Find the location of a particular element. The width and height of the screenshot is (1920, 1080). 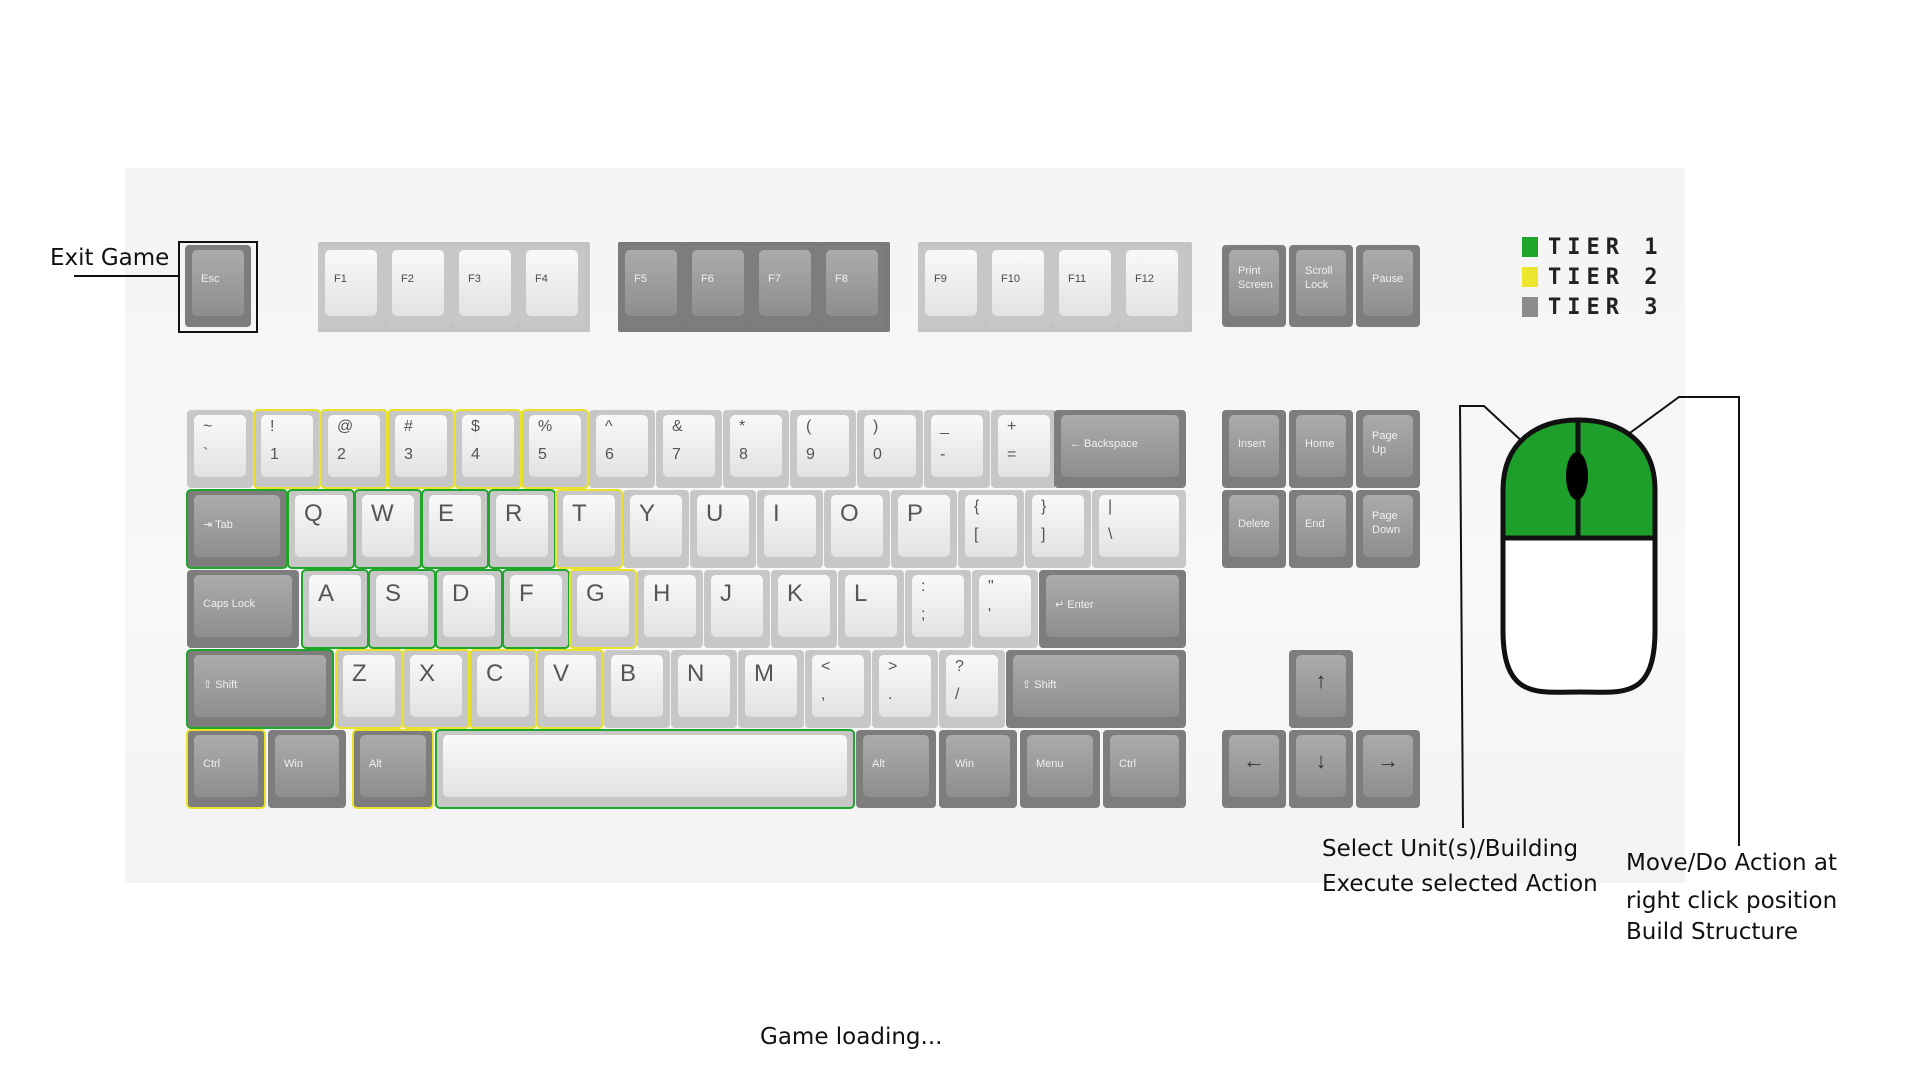

key-f1: F1 is located at coordinates (351, 286).